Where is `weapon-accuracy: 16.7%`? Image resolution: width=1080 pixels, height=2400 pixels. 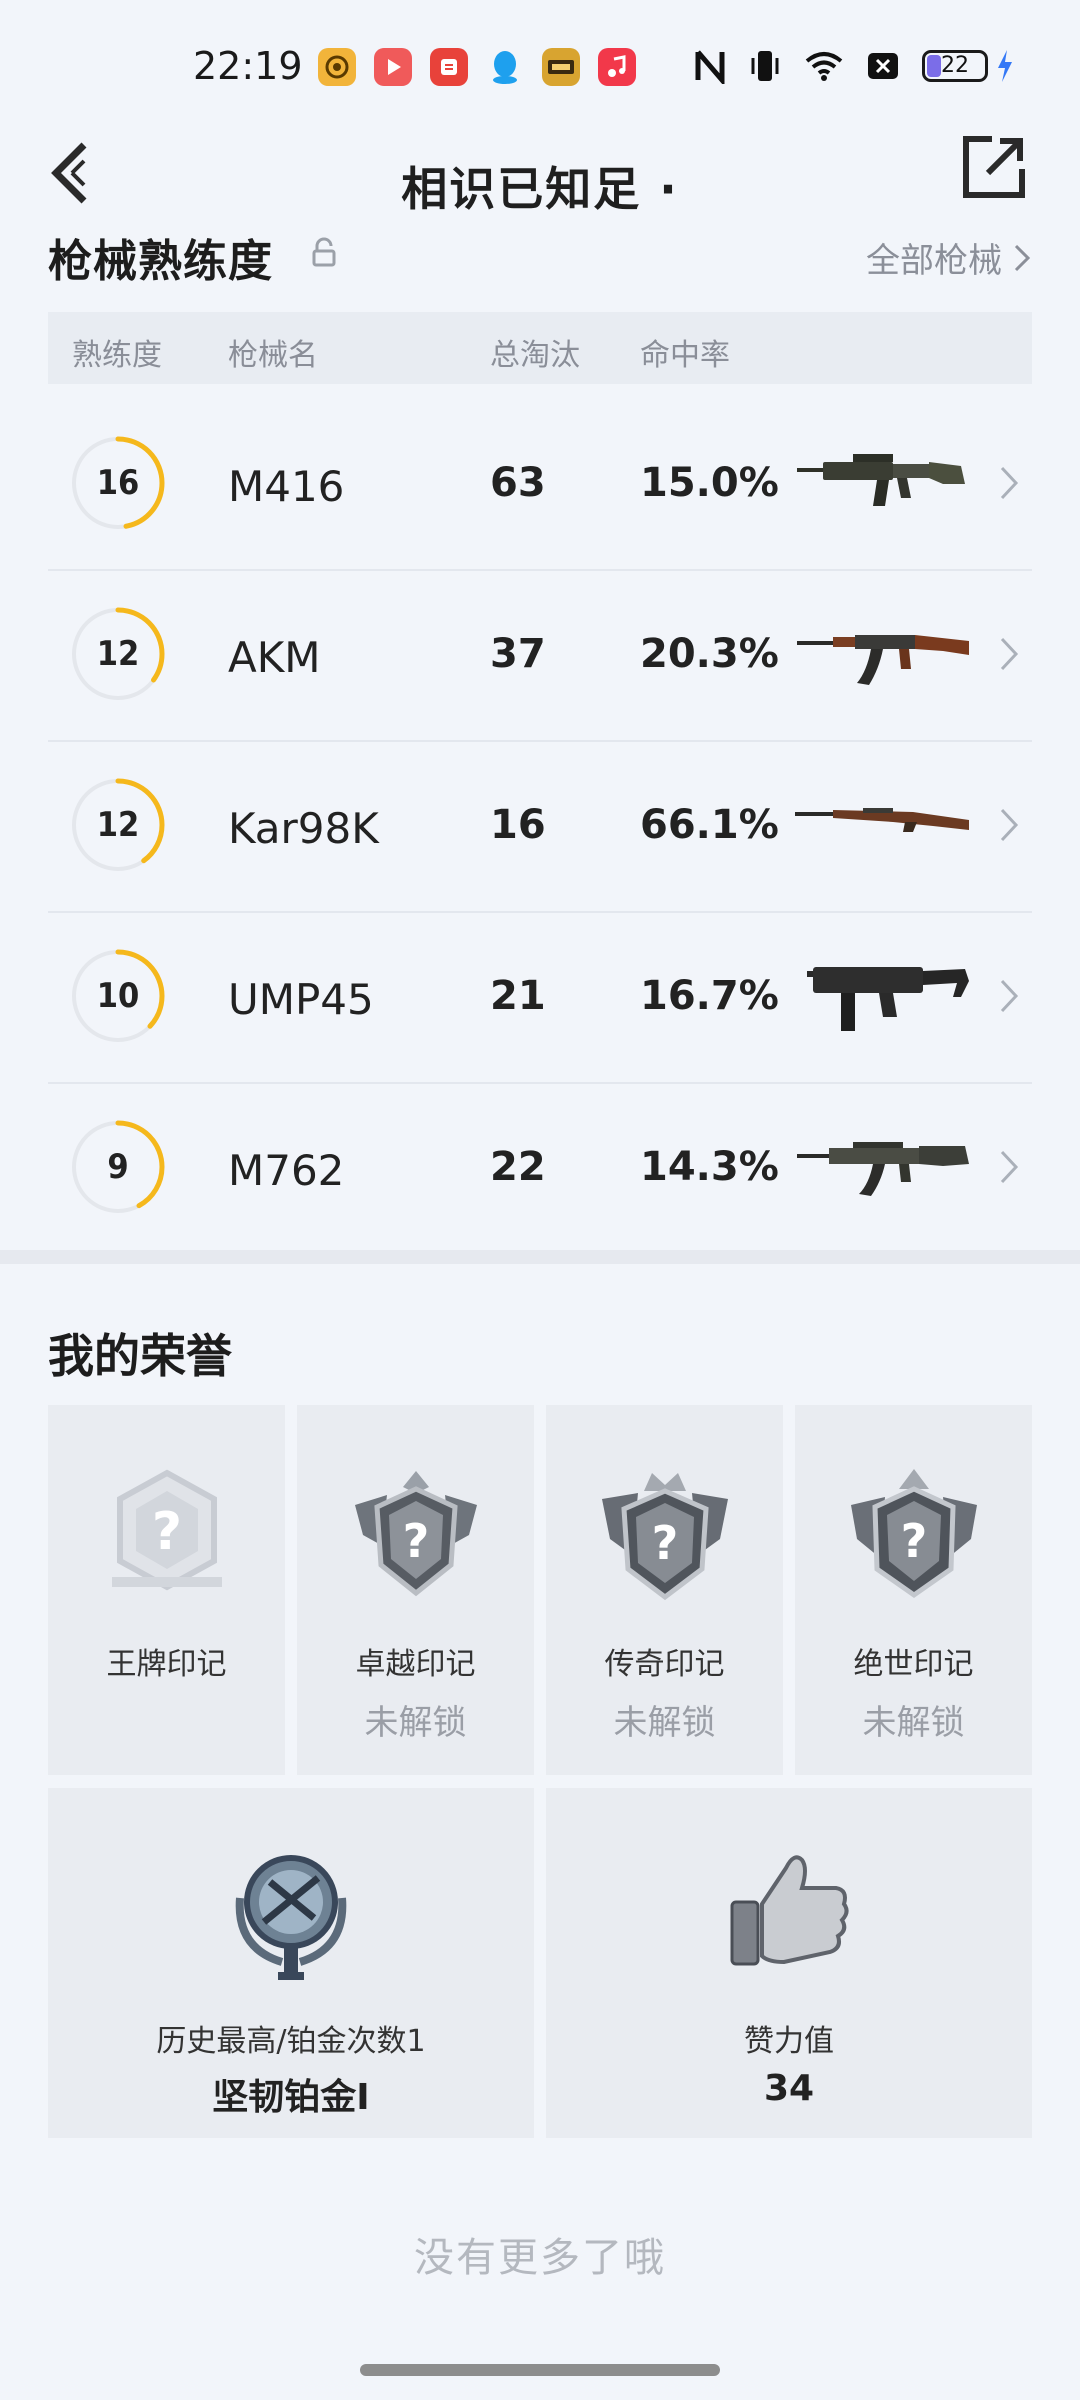
weapon-accuracy: 16.7% is located at coordinates (709, 996).